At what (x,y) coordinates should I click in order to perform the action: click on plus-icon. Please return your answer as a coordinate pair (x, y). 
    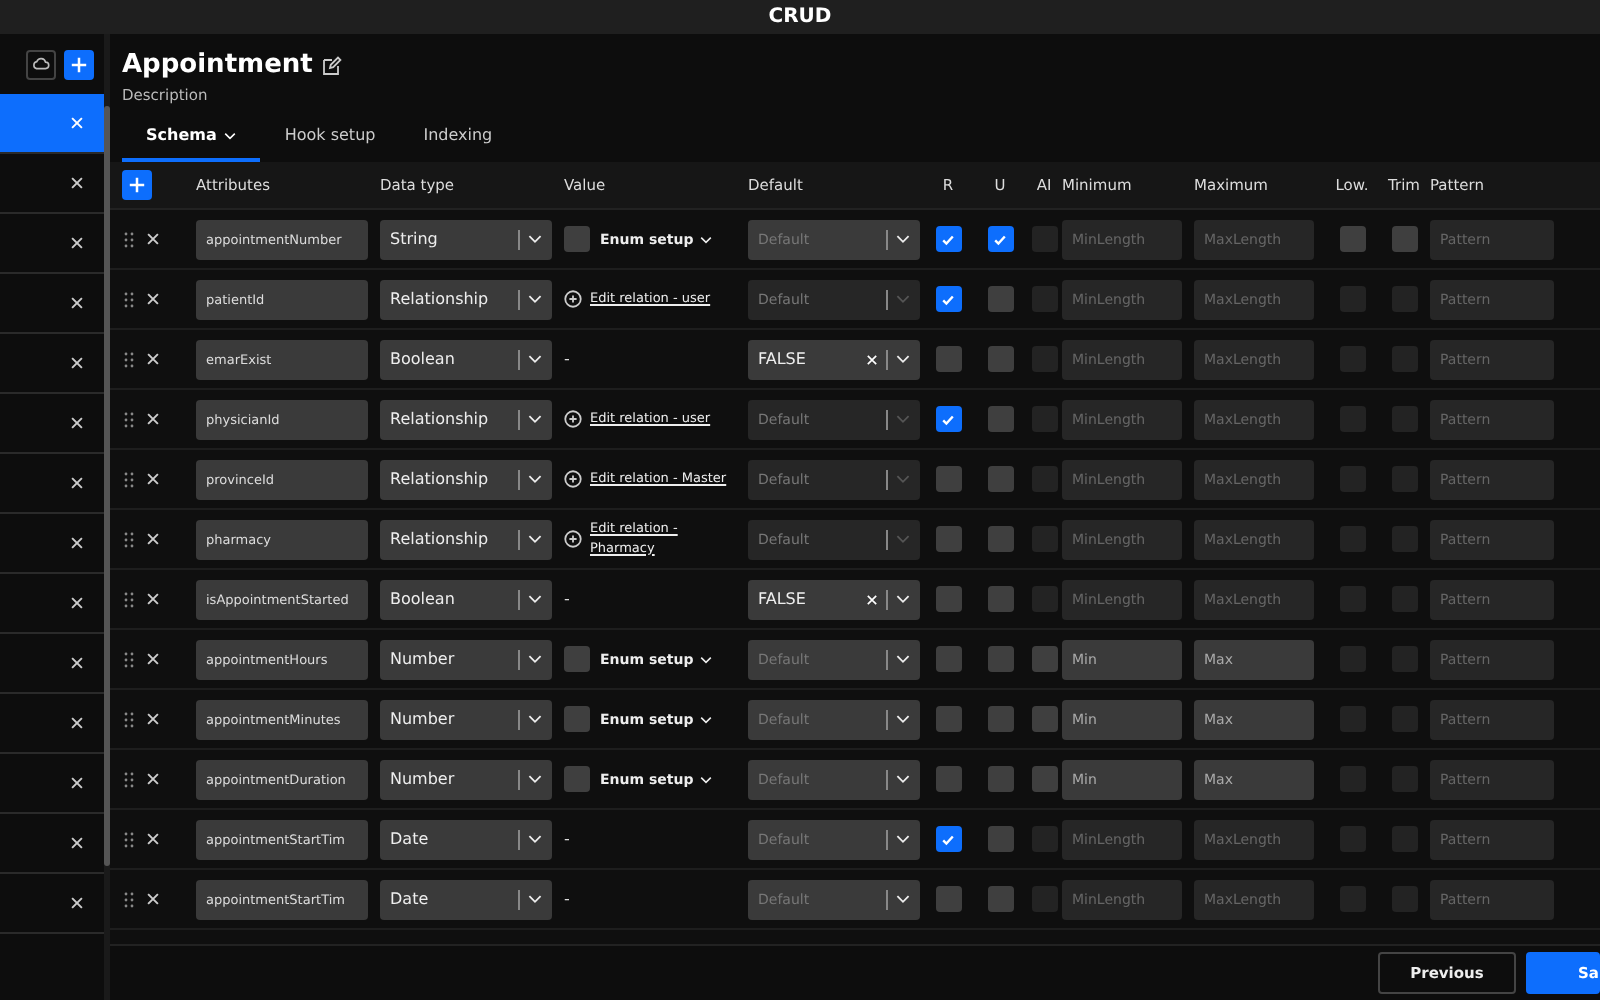
    Looking at the image, I should click on (137, 185).